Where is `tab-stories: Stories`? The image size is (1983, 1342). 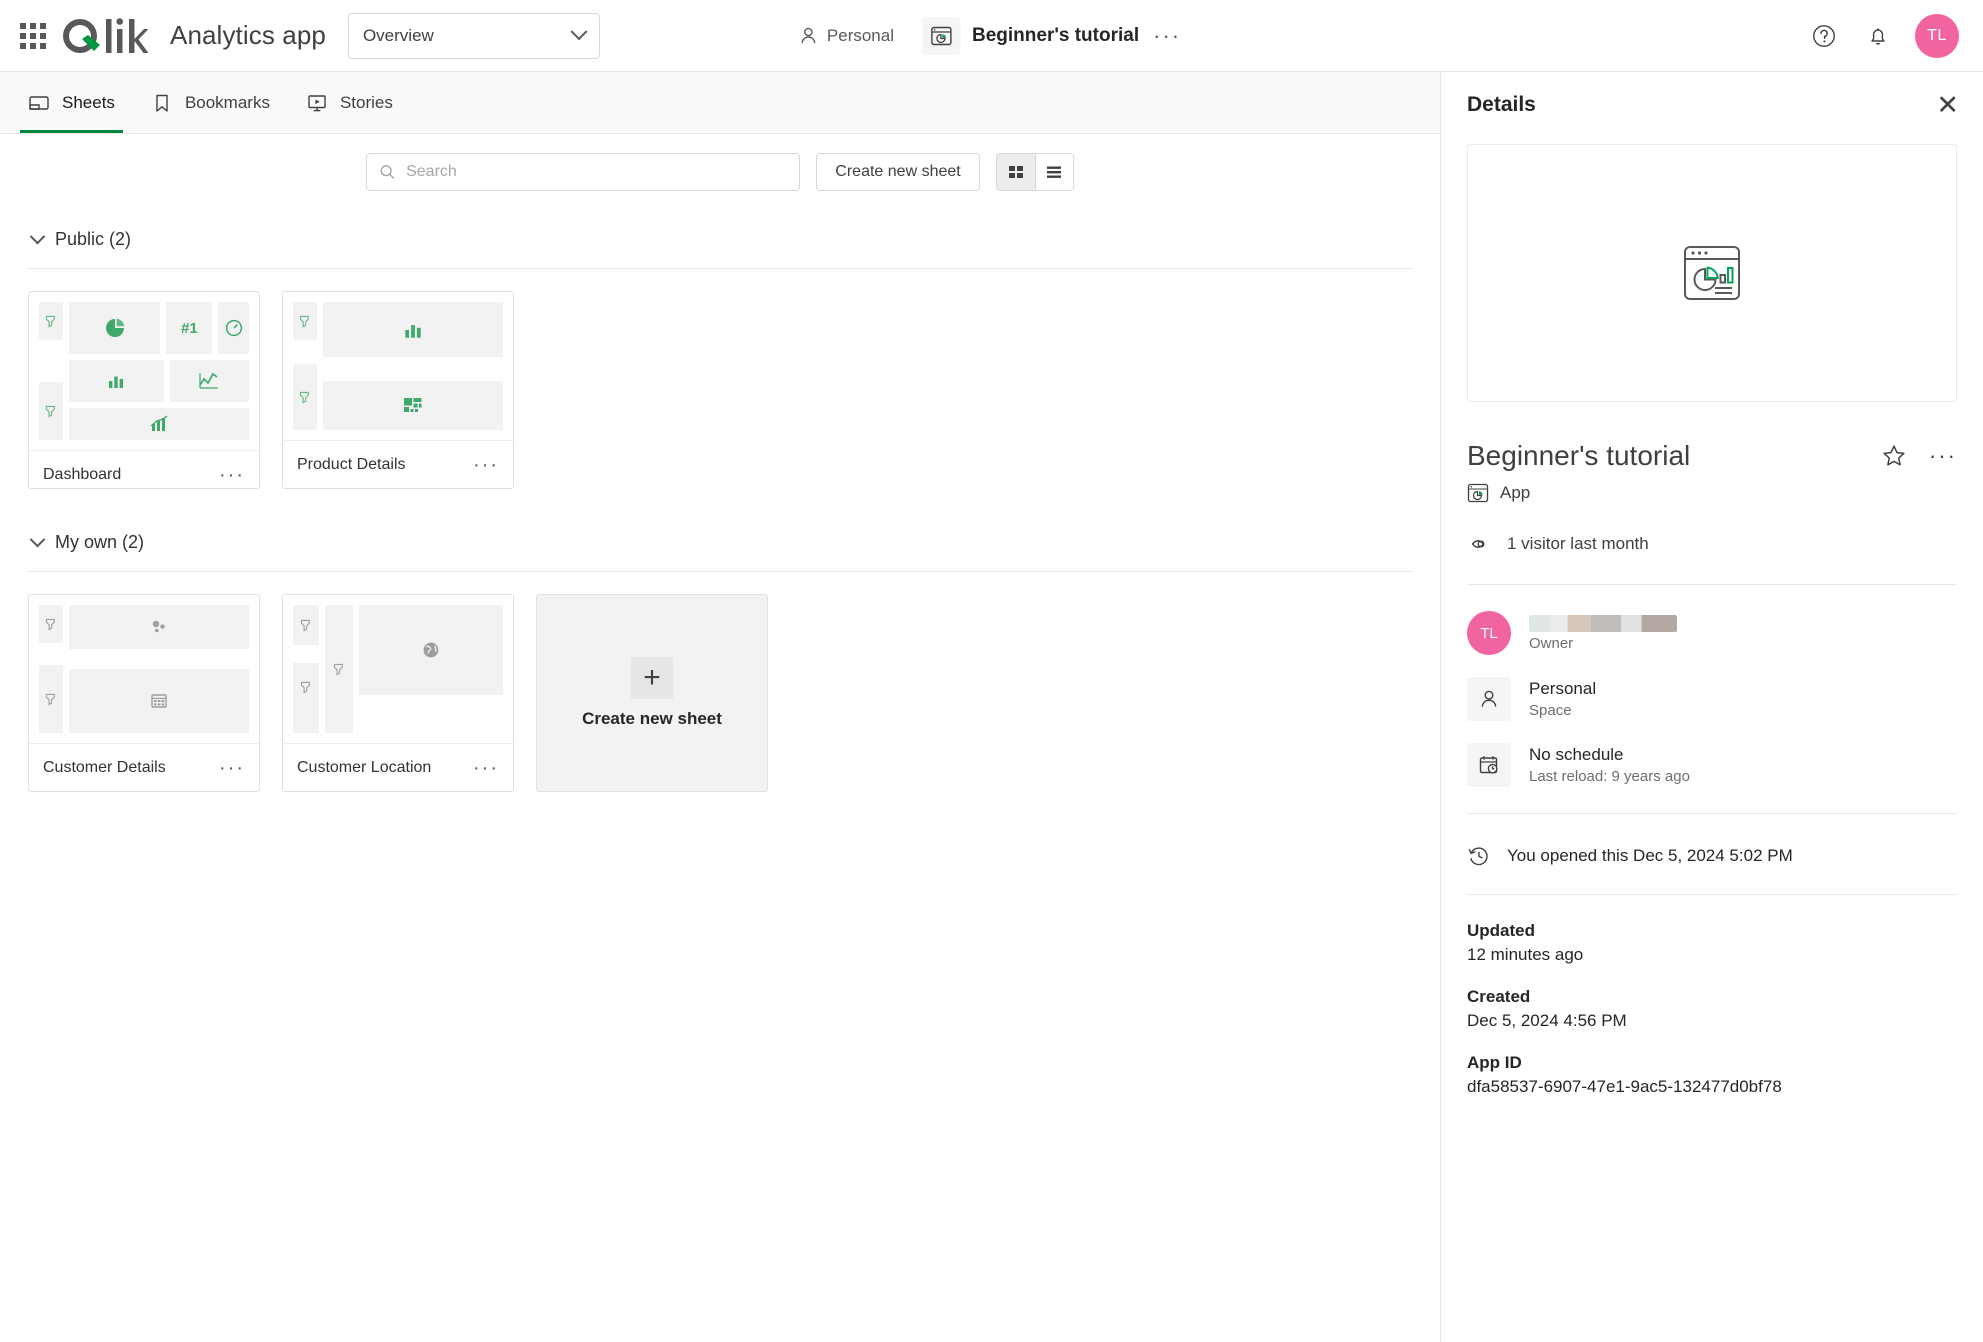 tab-stories: Stories is located at coordinates (349, 102).